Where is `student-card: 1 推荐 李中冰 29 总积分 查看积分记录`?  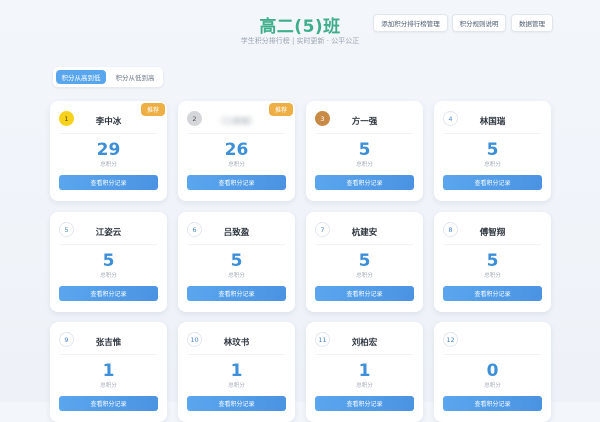 student-card: 1 推荐 李中冰 29 总积分 查看积分记录 is located at coordinates (108, 151).